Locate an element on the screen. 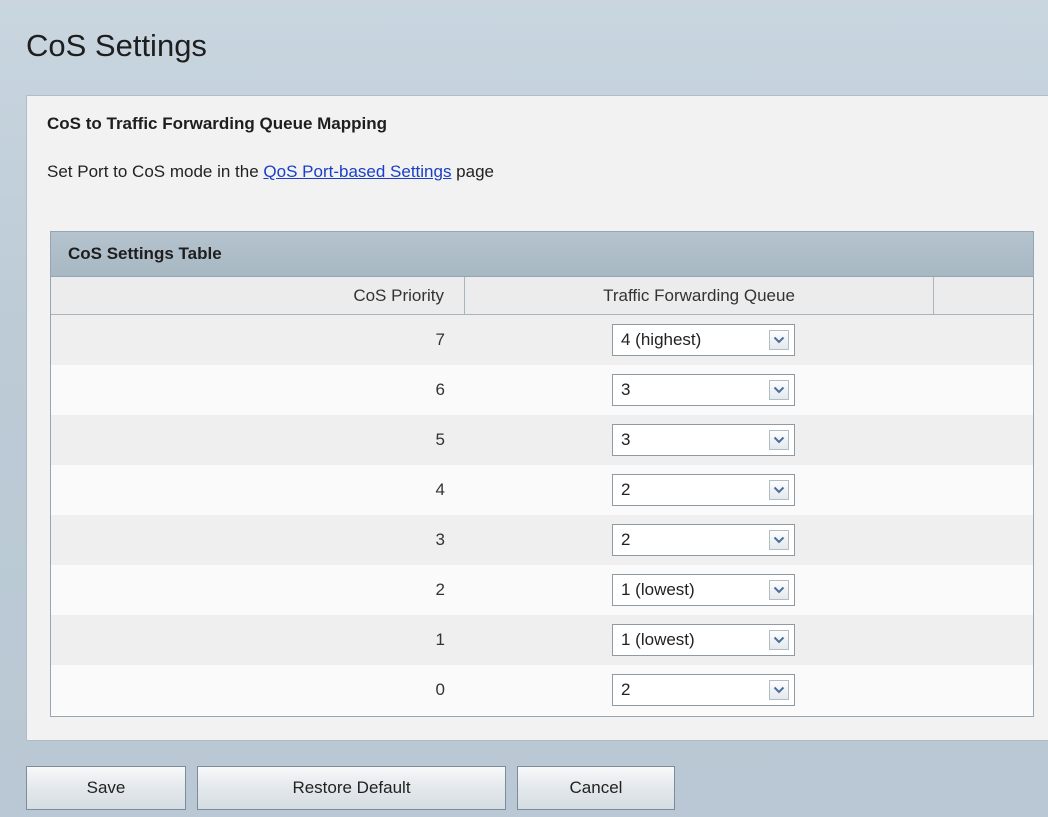 The width and height of the screenshot is (1048, 817). cos-priority-cell: 5 is located at coordinates (440, 439).